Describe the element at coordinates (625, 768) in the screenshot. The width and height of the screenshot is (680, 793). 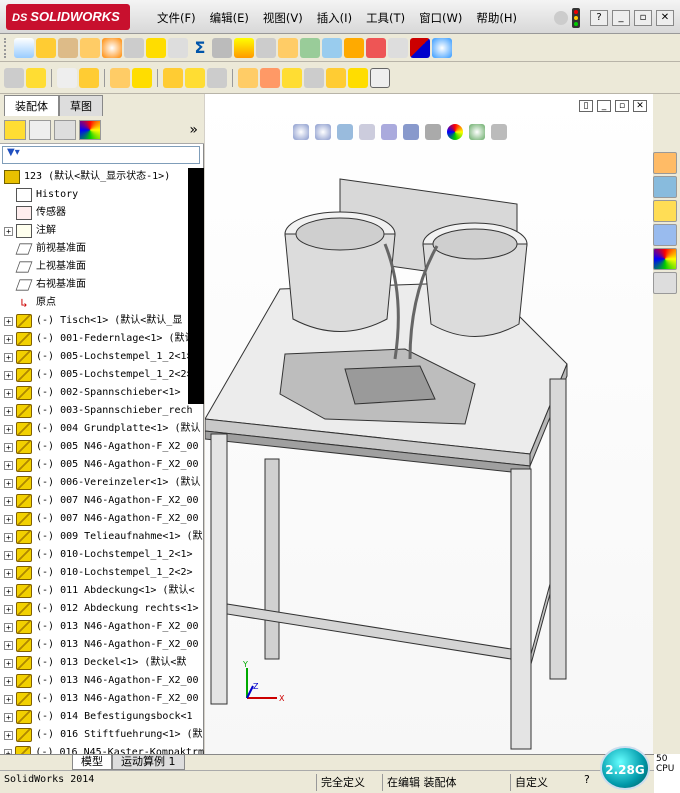
I see `performance-meter: 2.28G` at that location.